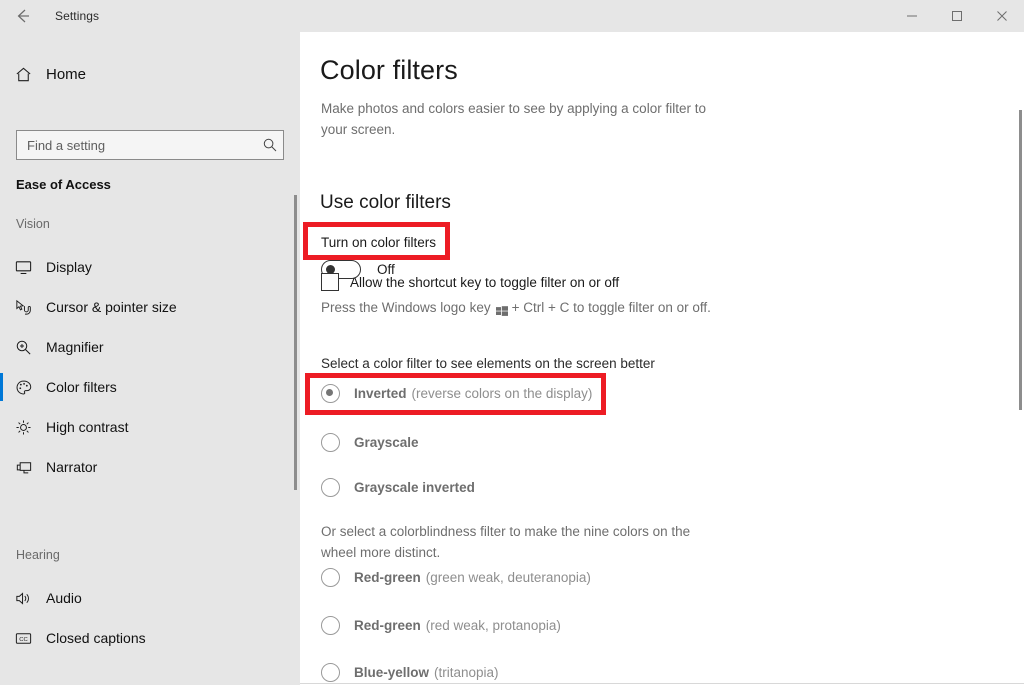 The width and height of the screenshot is (1024, 685). Describe the element at coordinates (380, 393) in the screenshot. I see `radio-label-name: Inverted` at that location.